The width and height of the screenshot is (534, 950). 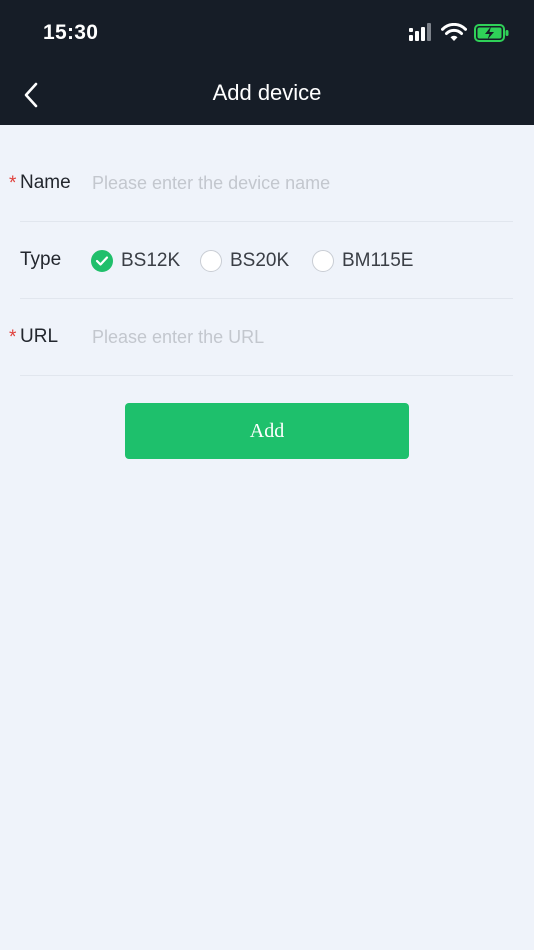 I want to click on top-bar: 15:30 Add device, so click(x=267, y=62).